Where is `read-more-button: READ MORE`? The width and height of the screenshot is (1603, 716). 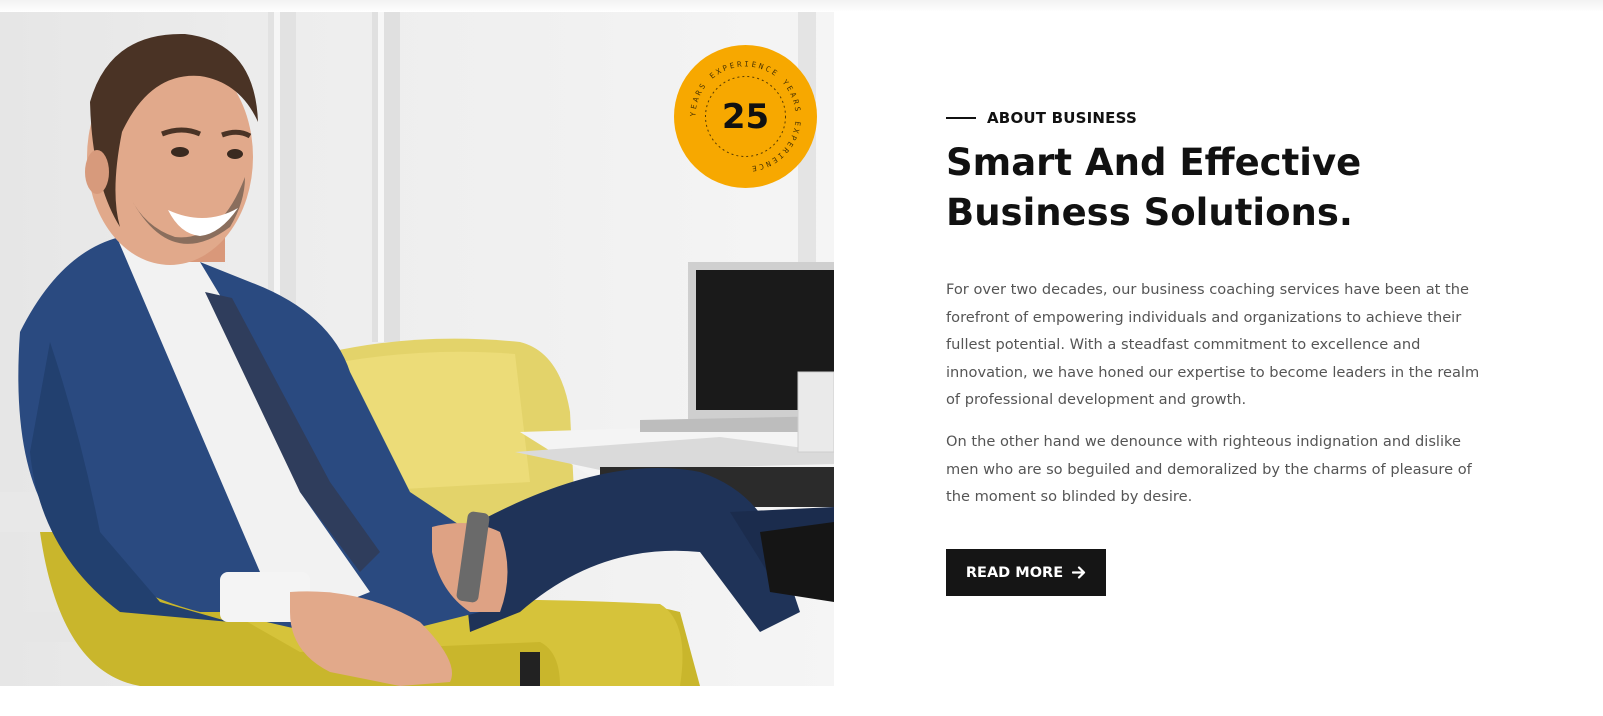 read-more-button: READ MORE is located at coordinates (1026, 572).